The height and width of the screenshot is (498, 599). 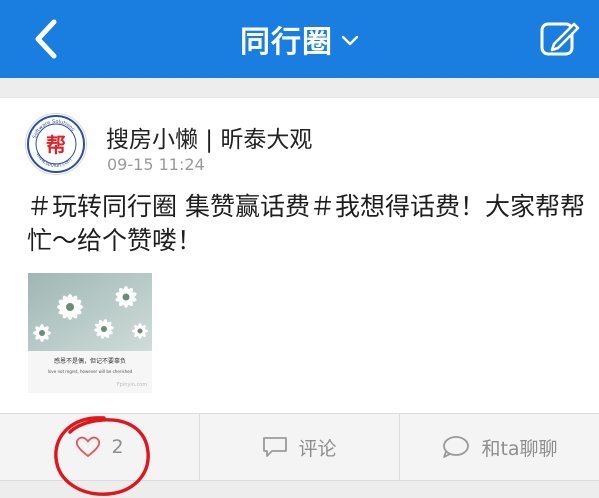 I want to click on comment-button: 评论, so click(x=300, y=447).